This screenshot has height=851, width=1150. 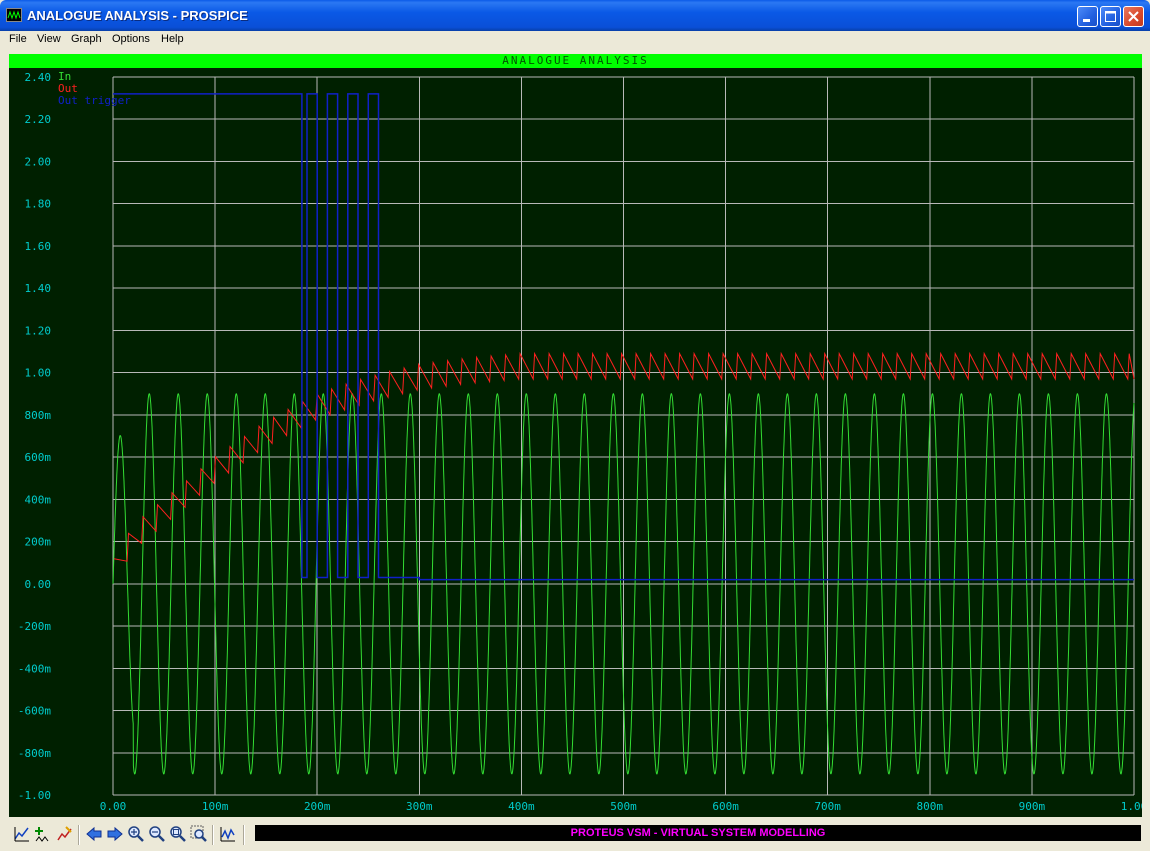 I want to click on y-tick-label: 200m, so click(x=38, y=542).